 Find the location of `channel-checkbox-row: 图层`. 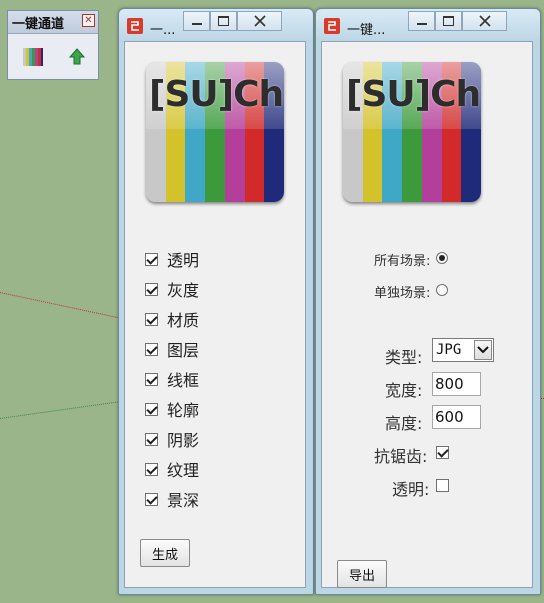

channel-checkbox-row: 图层 is located at coordinates (172, 349).